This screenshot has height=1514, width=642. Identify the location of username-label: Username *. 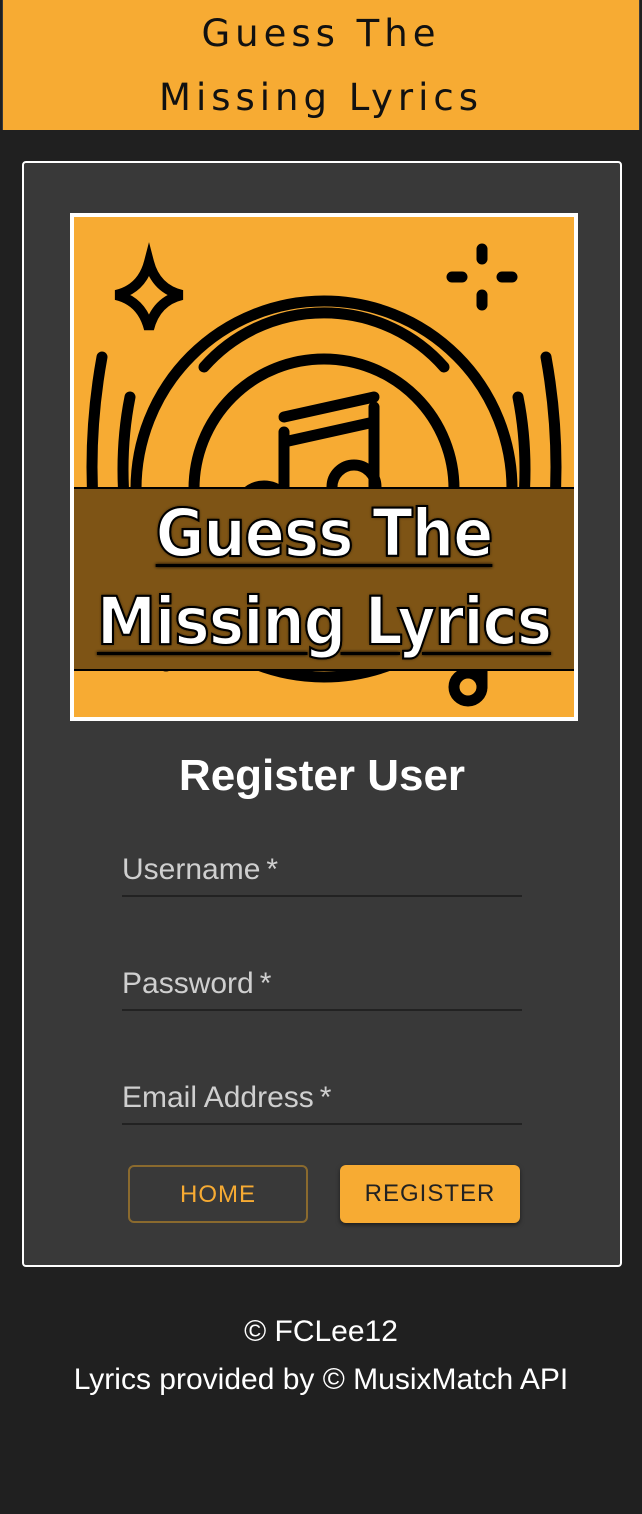
(200, 869).